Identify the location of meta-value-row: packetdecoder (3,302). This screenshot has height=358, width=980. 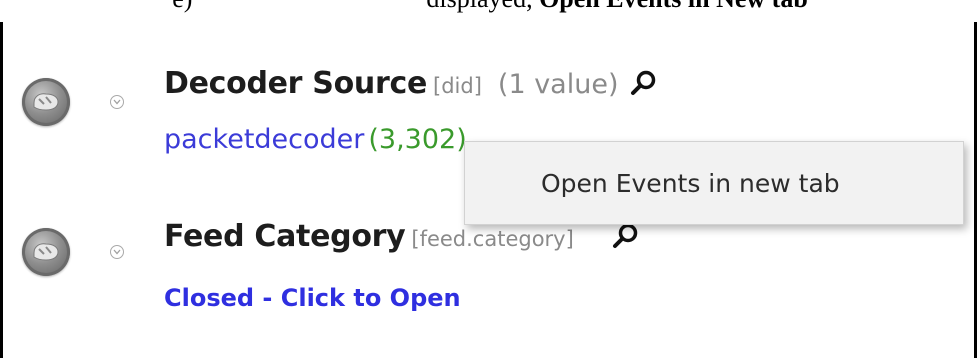
(315, 139).